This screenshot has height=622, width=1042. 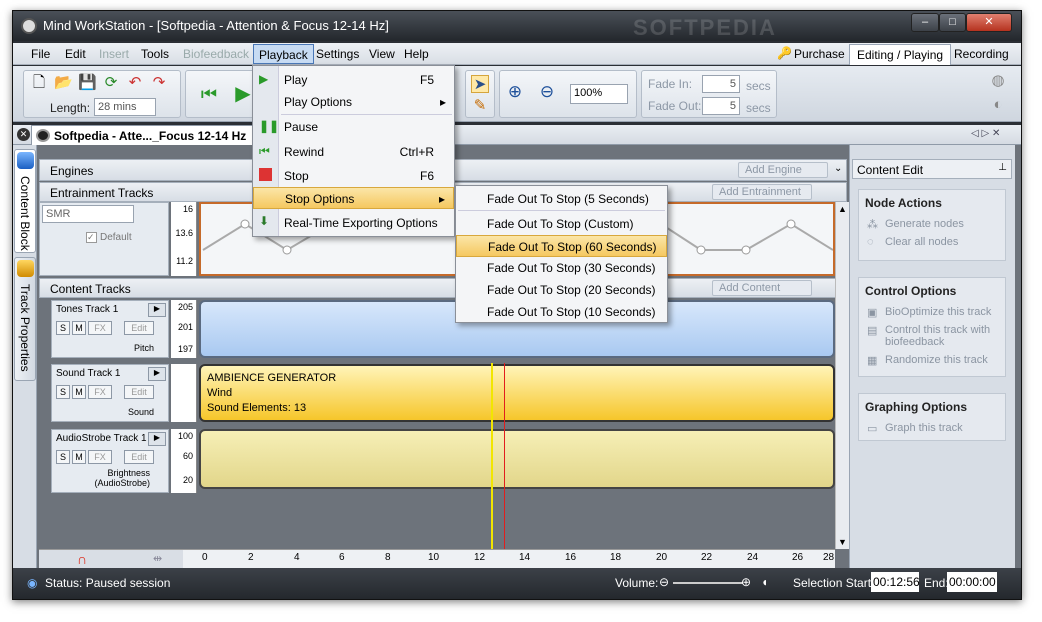 I want to click on menu-realtime-export: ⬇ Real-Time Exporting Options, so click(x=353, y=223).